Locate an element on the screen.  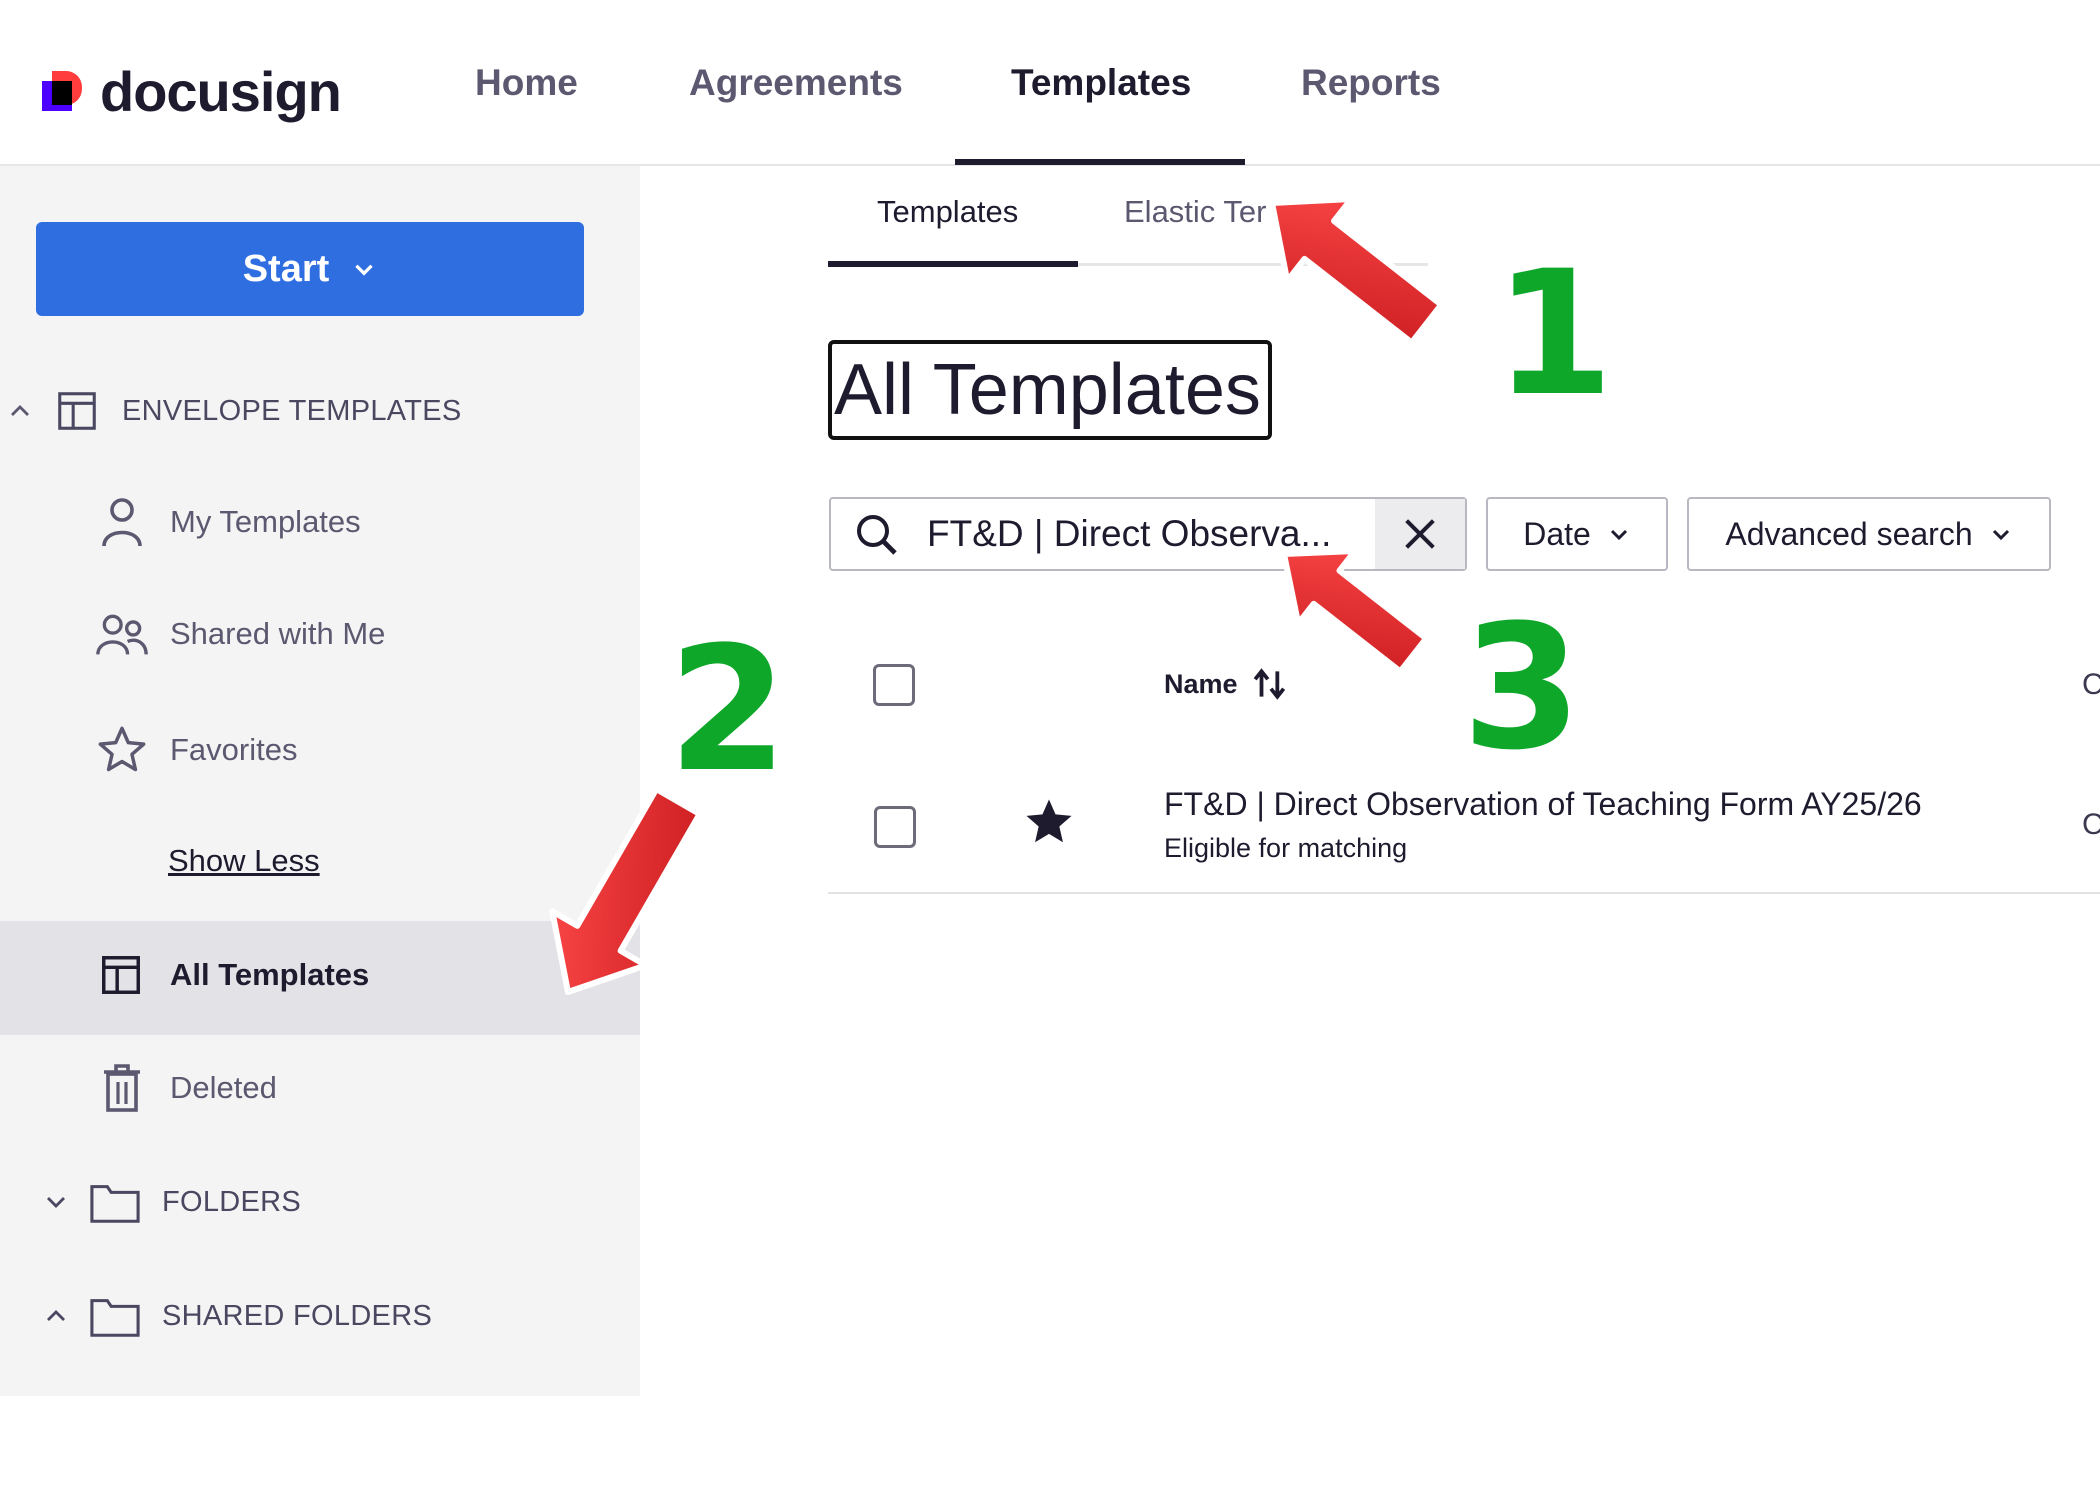
annotation-number-1: 1 is located at coordinates (1554, 333).